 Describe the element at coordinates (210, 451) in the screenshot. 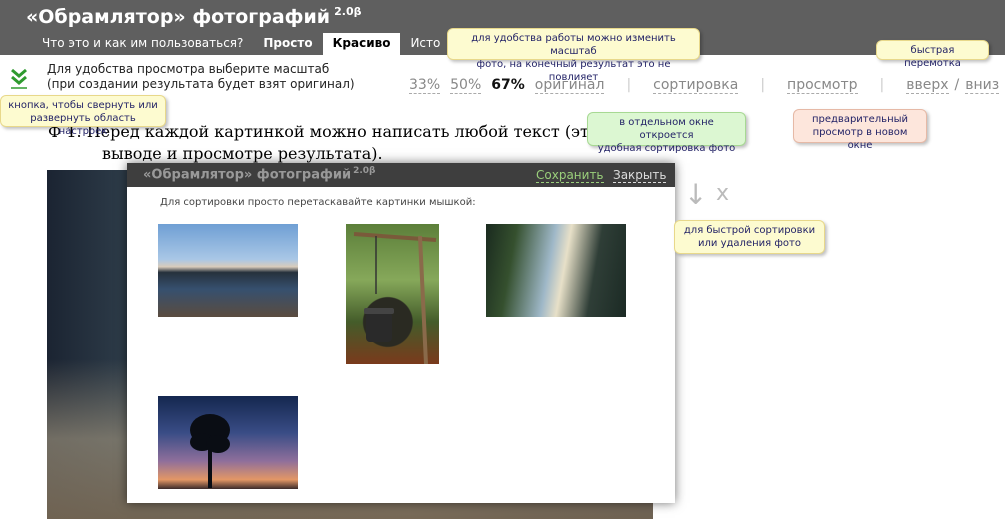

I see `tree-silhouette` at that location.